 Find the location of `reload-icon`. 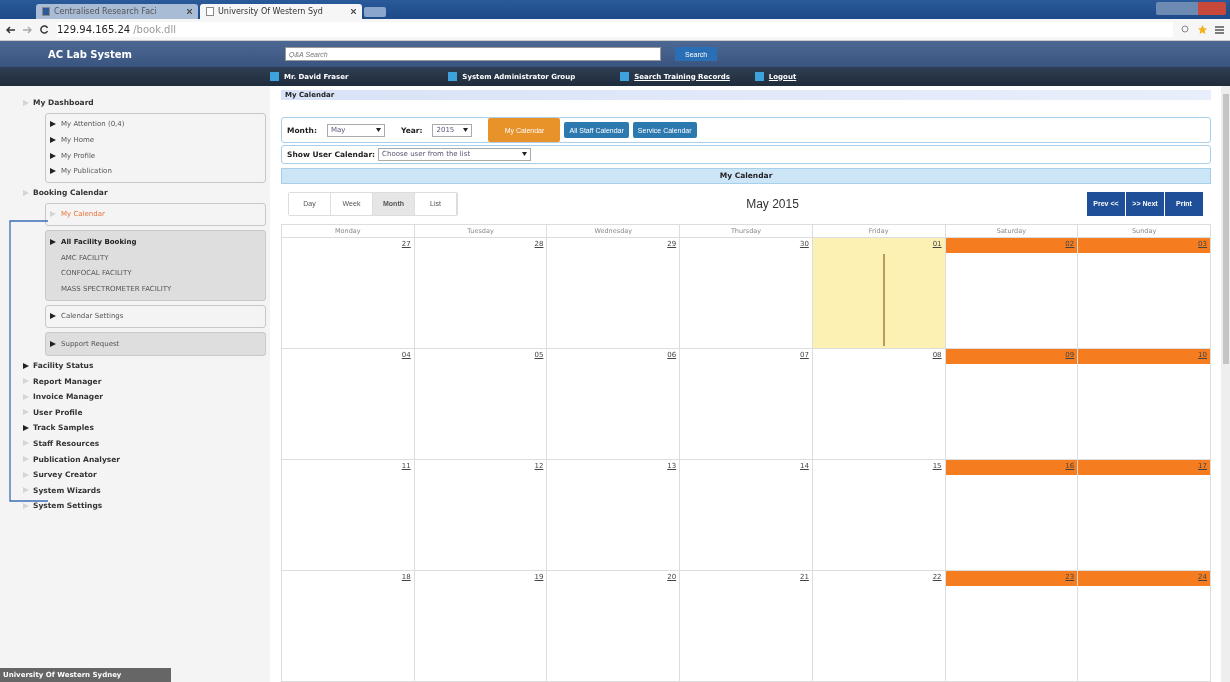

reload-icon is located at coordinates (44, 29).